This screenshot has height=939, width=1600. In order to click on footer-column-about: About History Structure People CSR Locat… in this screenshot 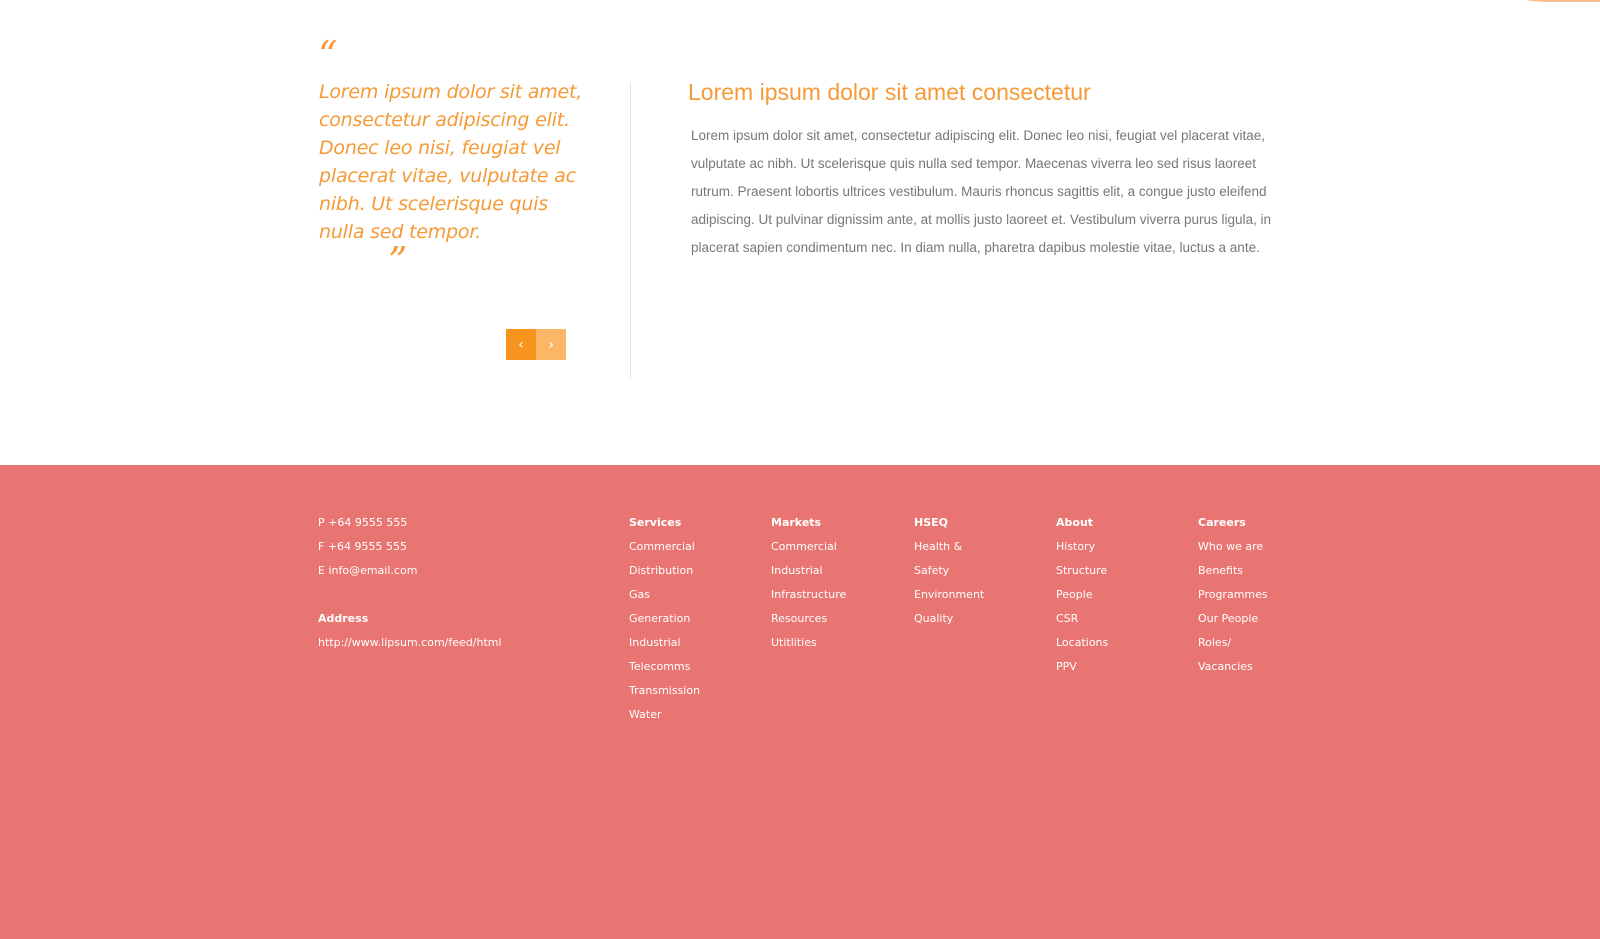, I will do `click(1082, 595)`.